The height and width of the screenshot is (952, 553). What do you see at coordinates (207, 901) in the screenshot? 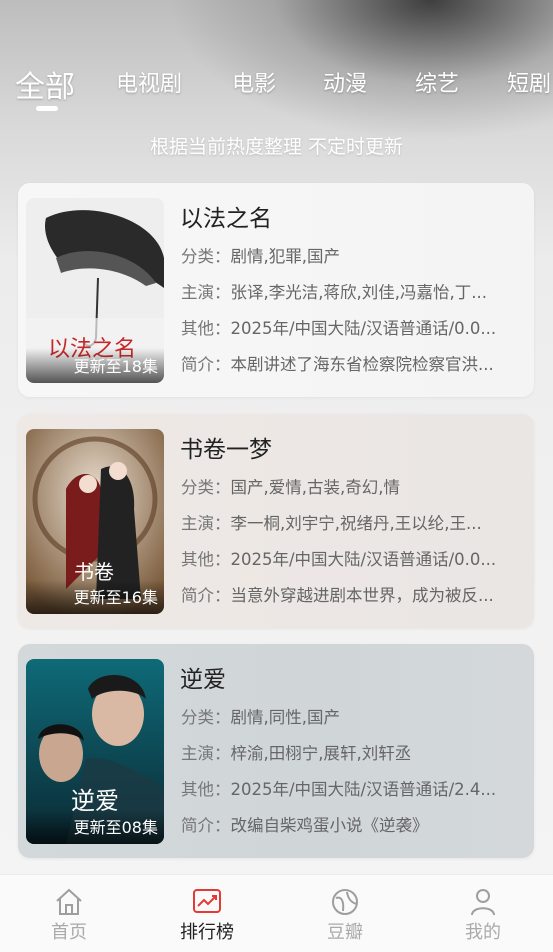
I see `chart-icon` at bounding box center [207, 901].